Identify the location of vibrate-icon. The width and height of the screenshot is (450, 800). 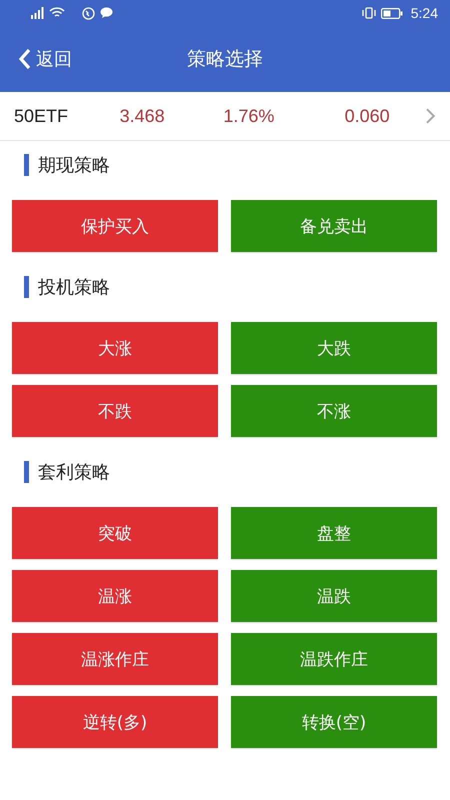
(369, 13).